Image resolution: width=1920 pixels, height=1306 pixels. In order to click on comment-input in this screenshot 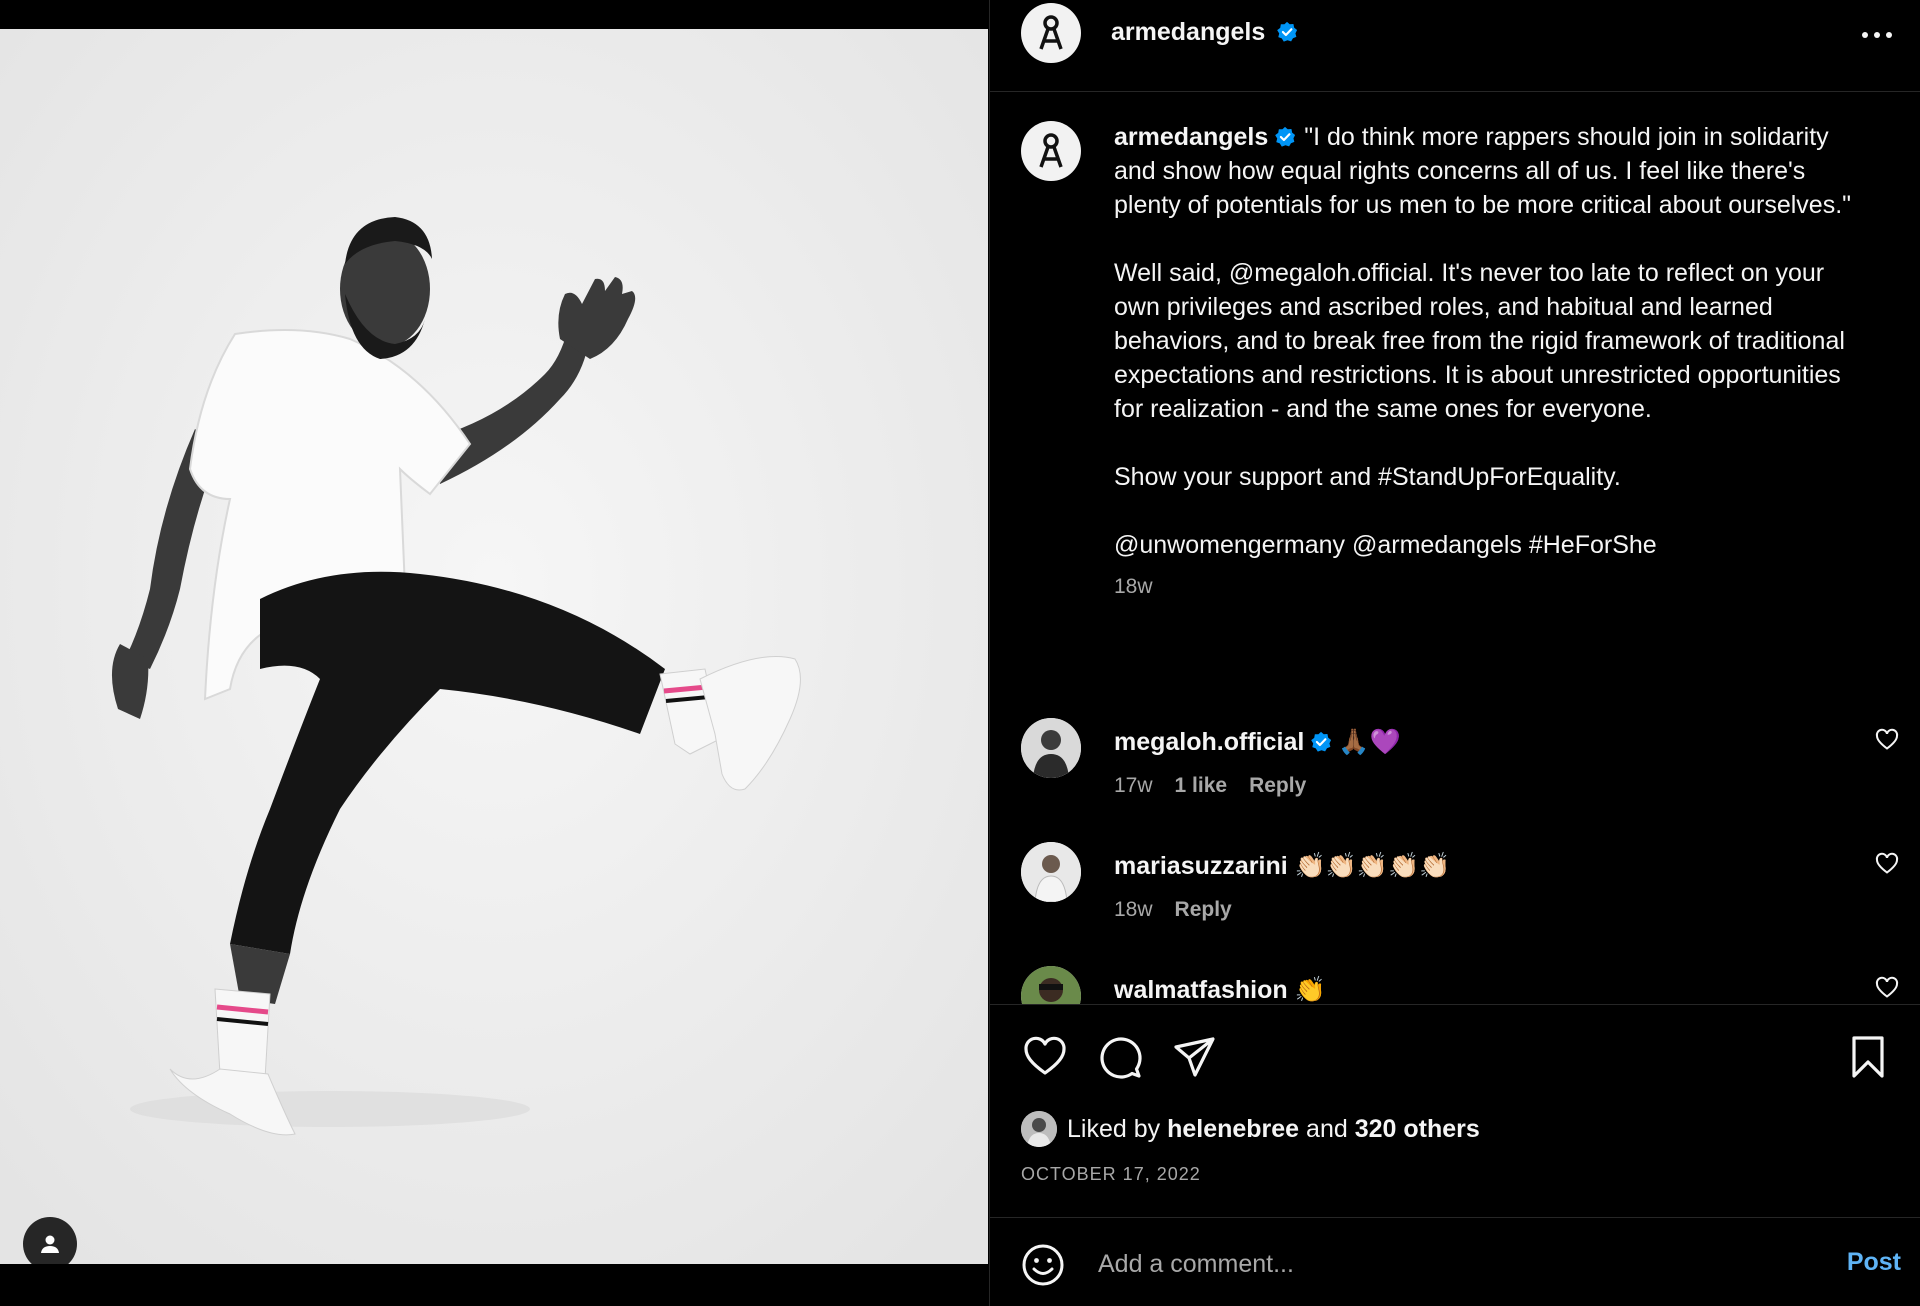, I will do `click(1438, 1264)`.